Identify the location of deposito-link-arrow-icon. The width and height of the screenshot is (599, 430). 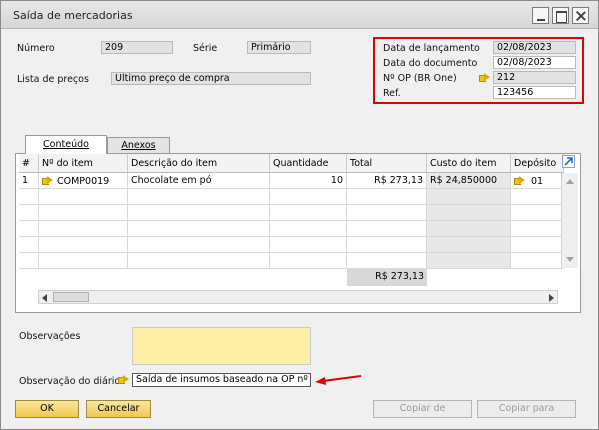
(519, 180).